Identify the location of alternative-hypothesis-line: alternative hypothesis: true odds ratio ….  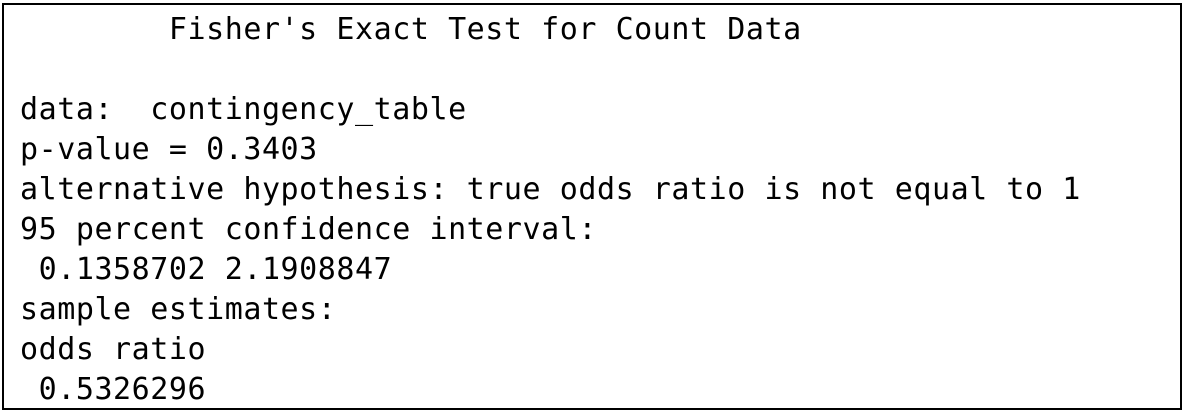
(550, 189).